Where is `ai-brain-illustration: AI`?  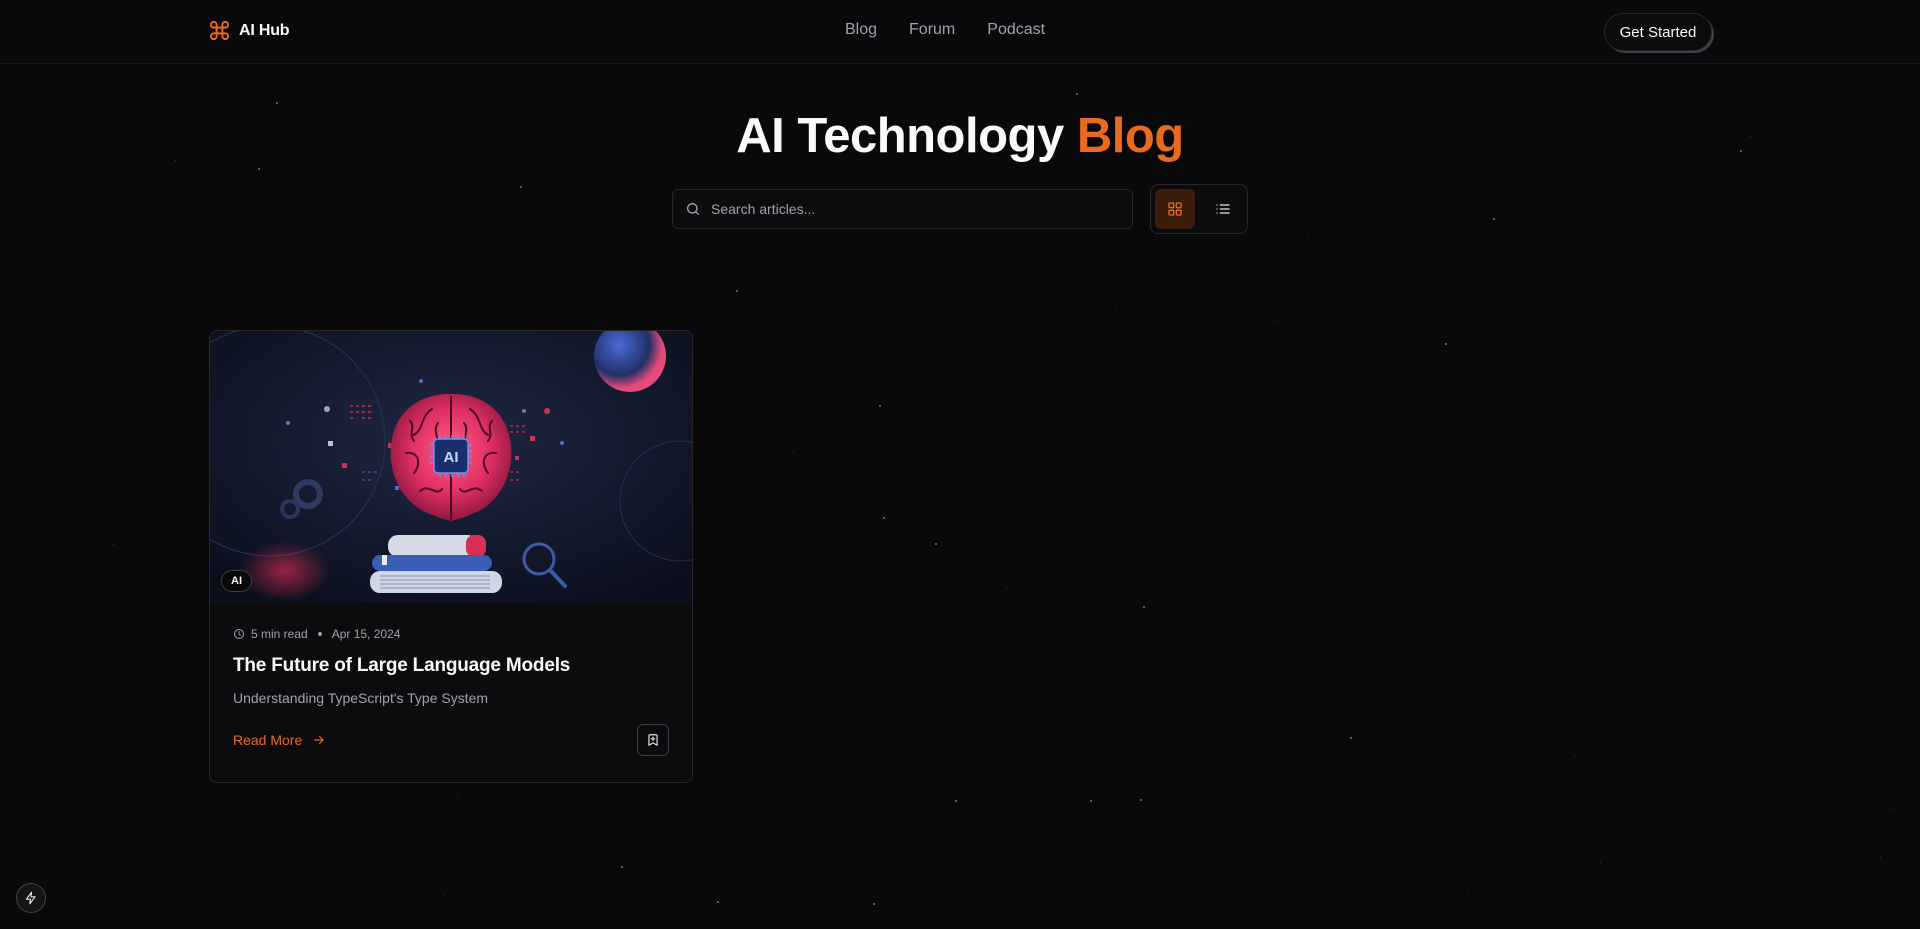
ai-brain-illustration: AI is located at coordinates (451, 467).